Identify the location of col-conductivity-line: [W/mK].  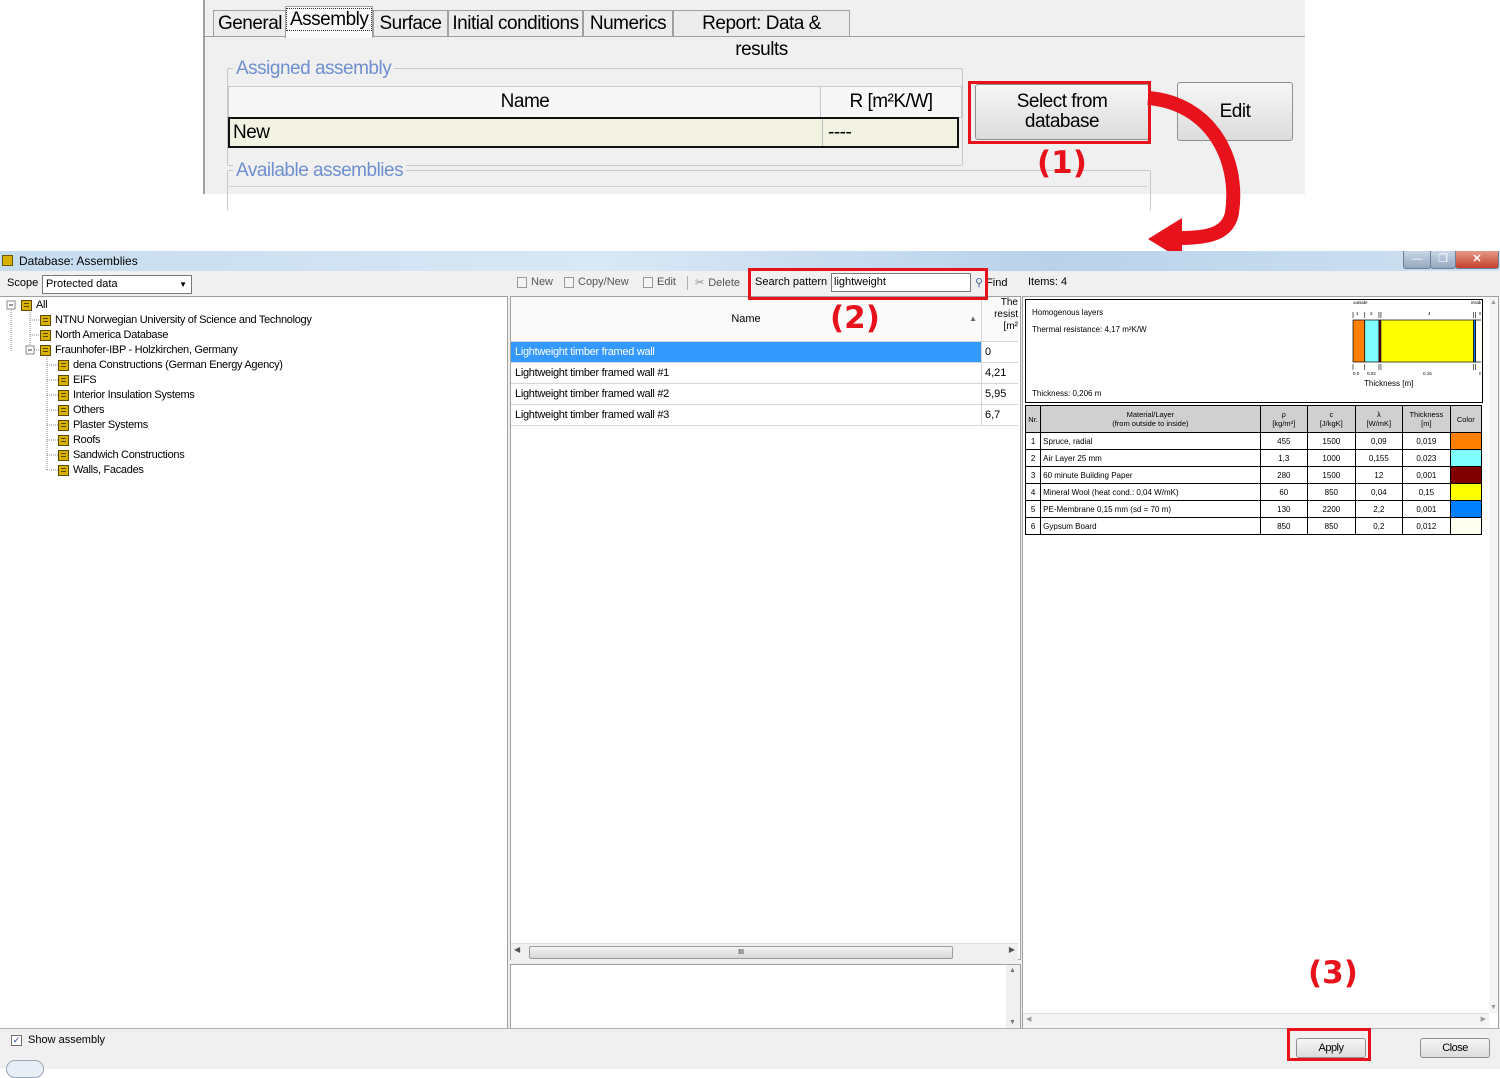
(1379, 423).